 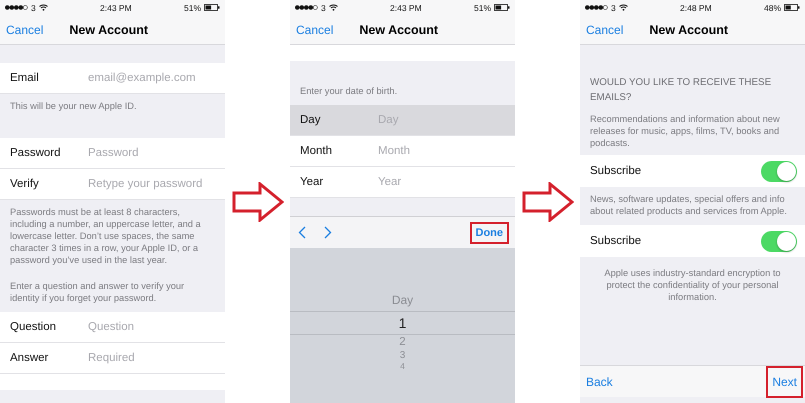 I want to click on field-label: Question, so click(x=34, y=327).